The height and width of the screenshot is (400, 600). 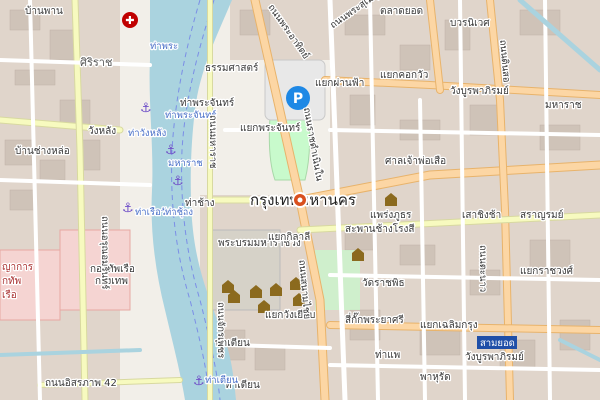 I want to click on parking-label: P, so click(x=298, y=99).